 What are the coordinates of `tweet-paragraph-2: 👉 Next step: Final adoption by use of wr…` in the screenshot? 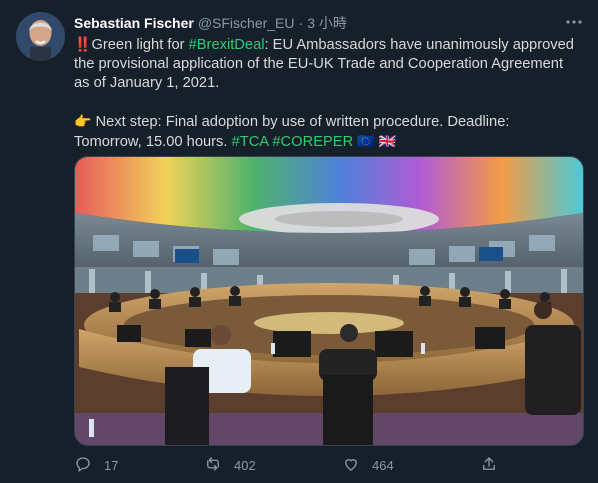 It's located at (326, 132).